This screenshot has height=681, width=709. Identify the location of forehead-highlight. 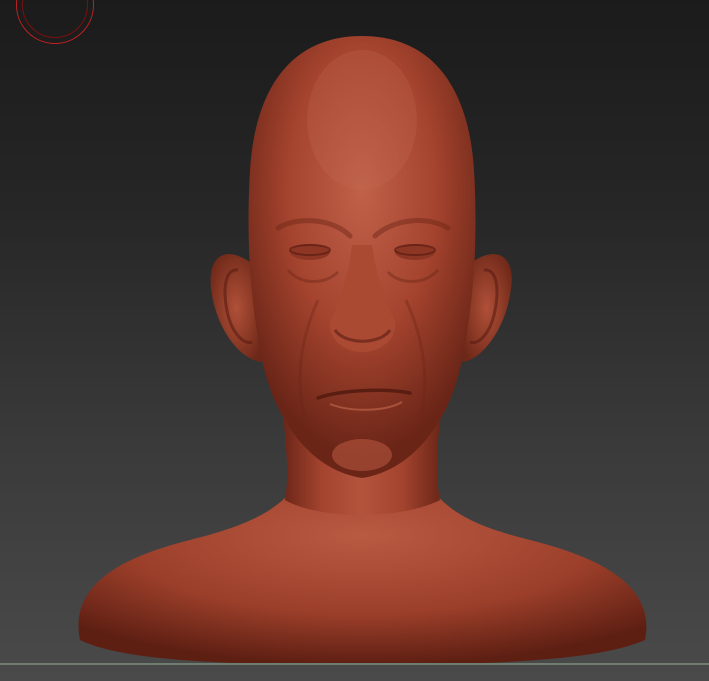
(362, 120).